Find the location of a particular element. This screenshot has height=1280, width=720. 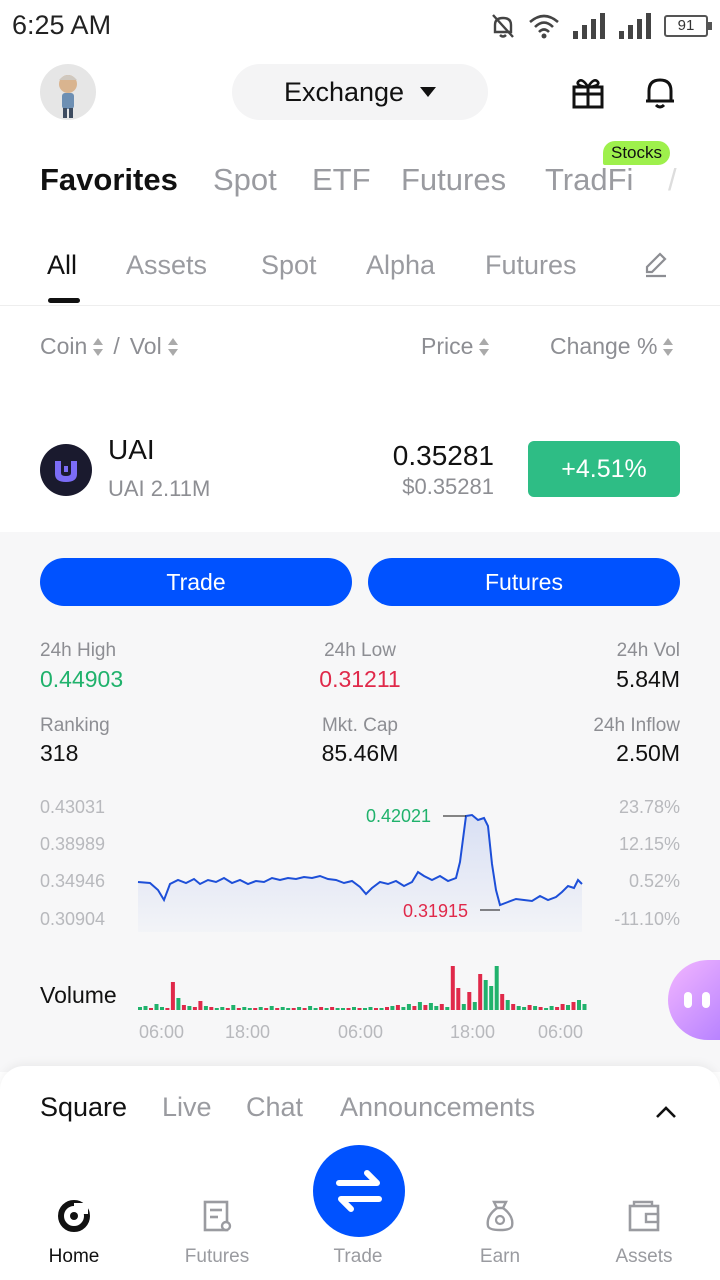

stat-low-label: 24h Low is located at coordinates (360, 650).